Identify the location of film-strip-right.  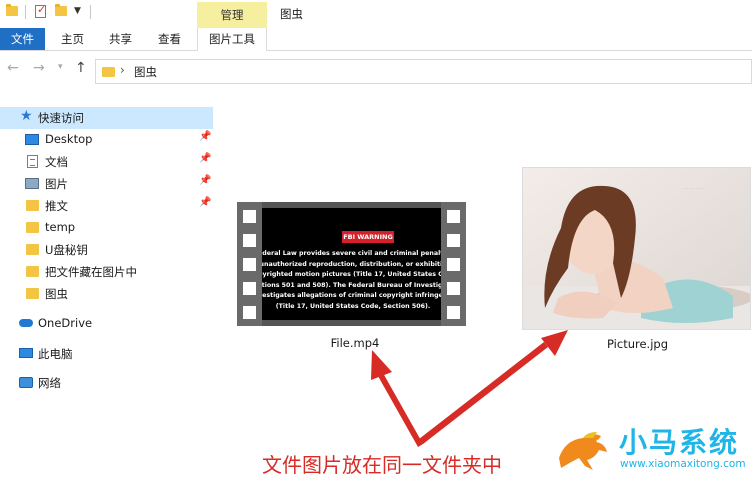
(453, 264).